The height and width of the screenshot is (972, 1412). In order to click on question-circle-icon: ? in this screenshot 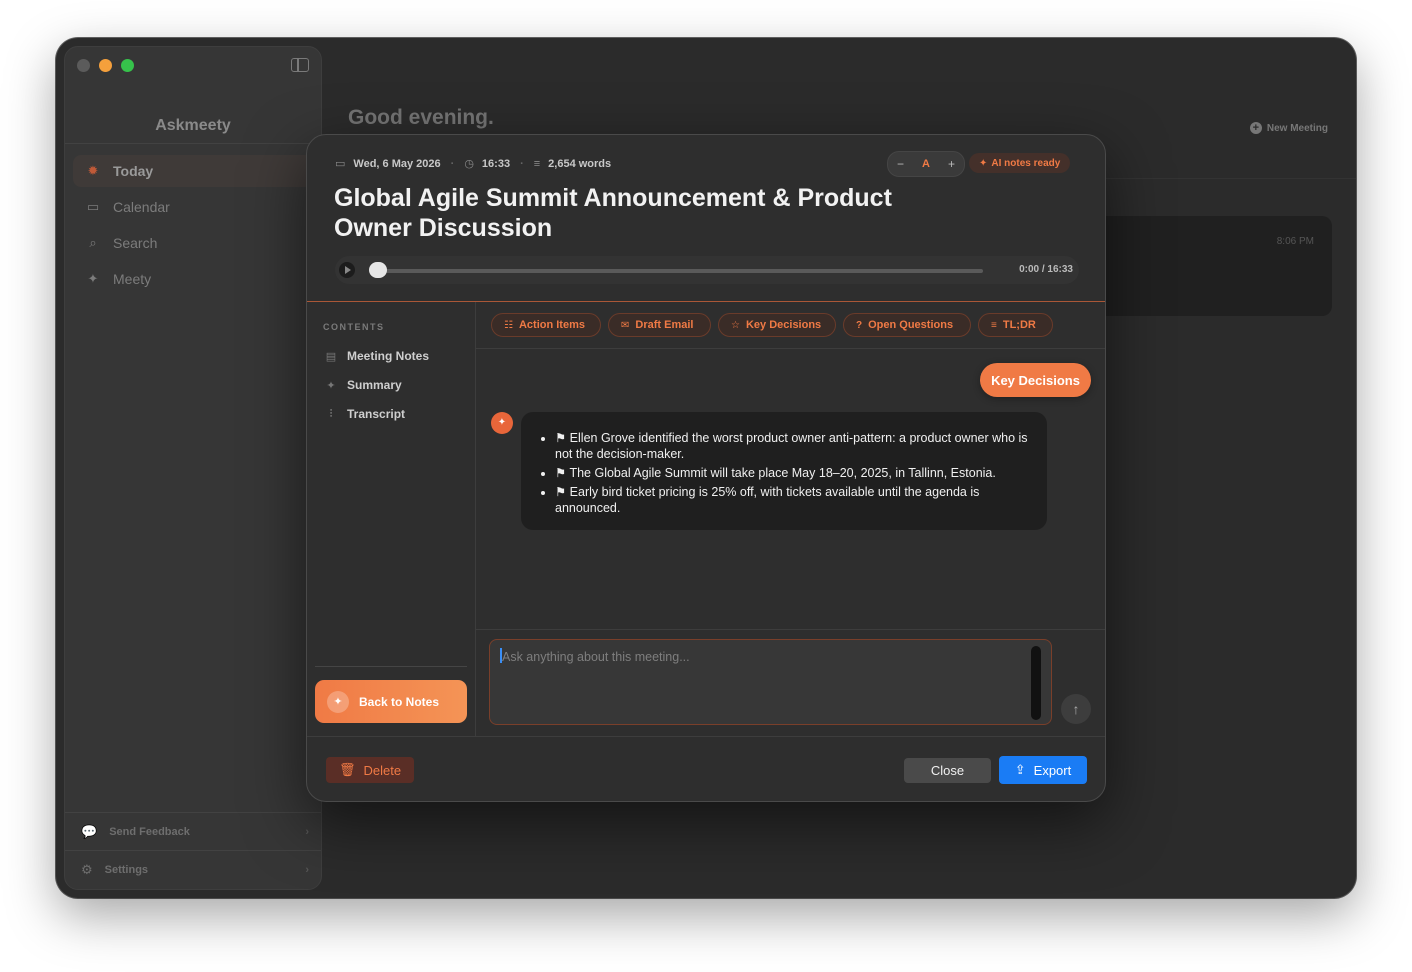, I will do `click(859, 325)`.